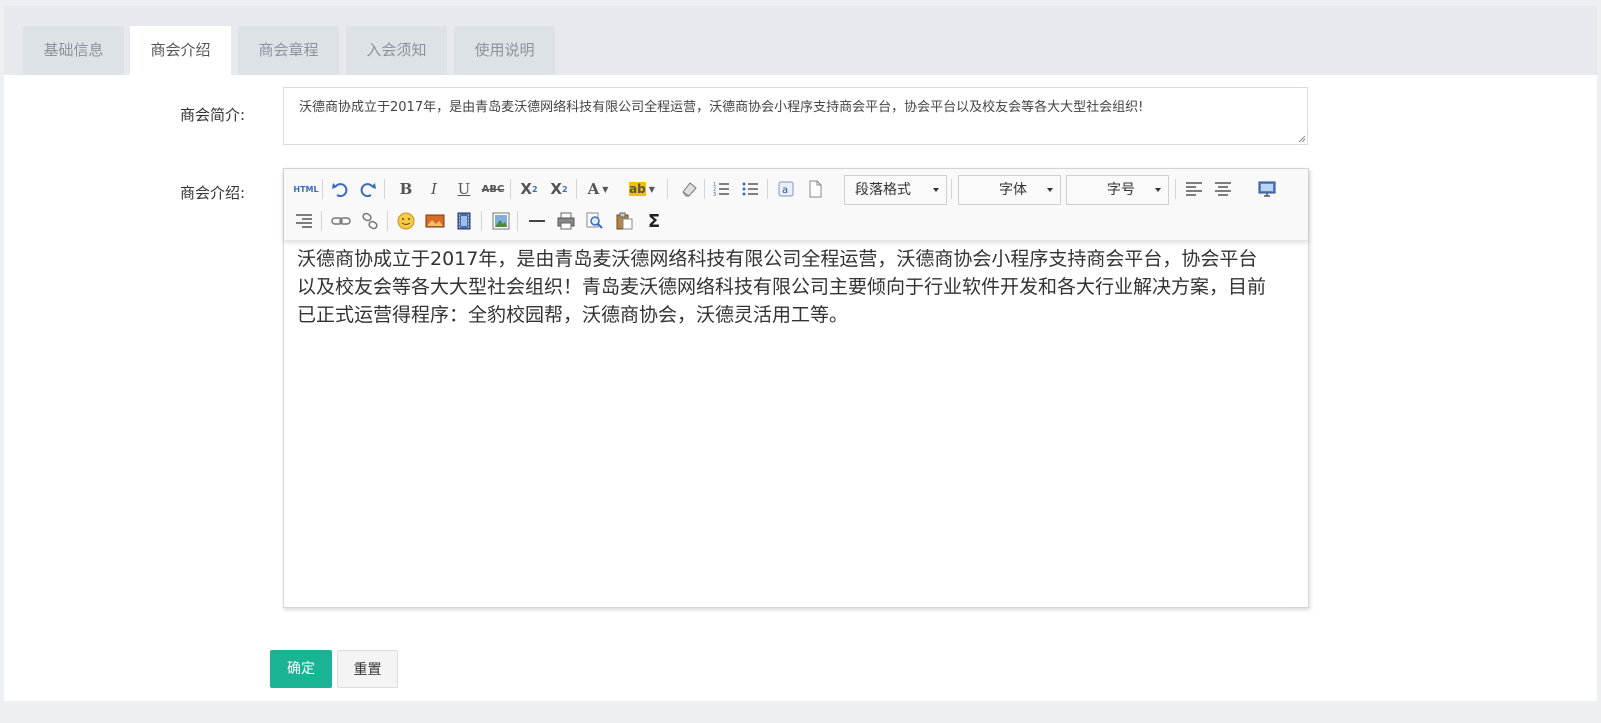  I want to click on paragraph-format-select: 段落格式, so click(895, 190).